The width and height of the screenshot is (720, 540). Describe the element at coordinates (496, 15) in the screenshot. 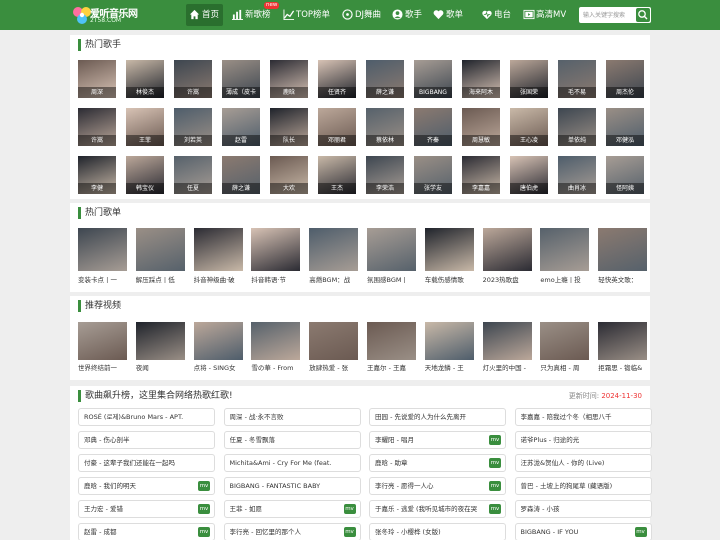

I see `nav-radio: 电台` at that location.